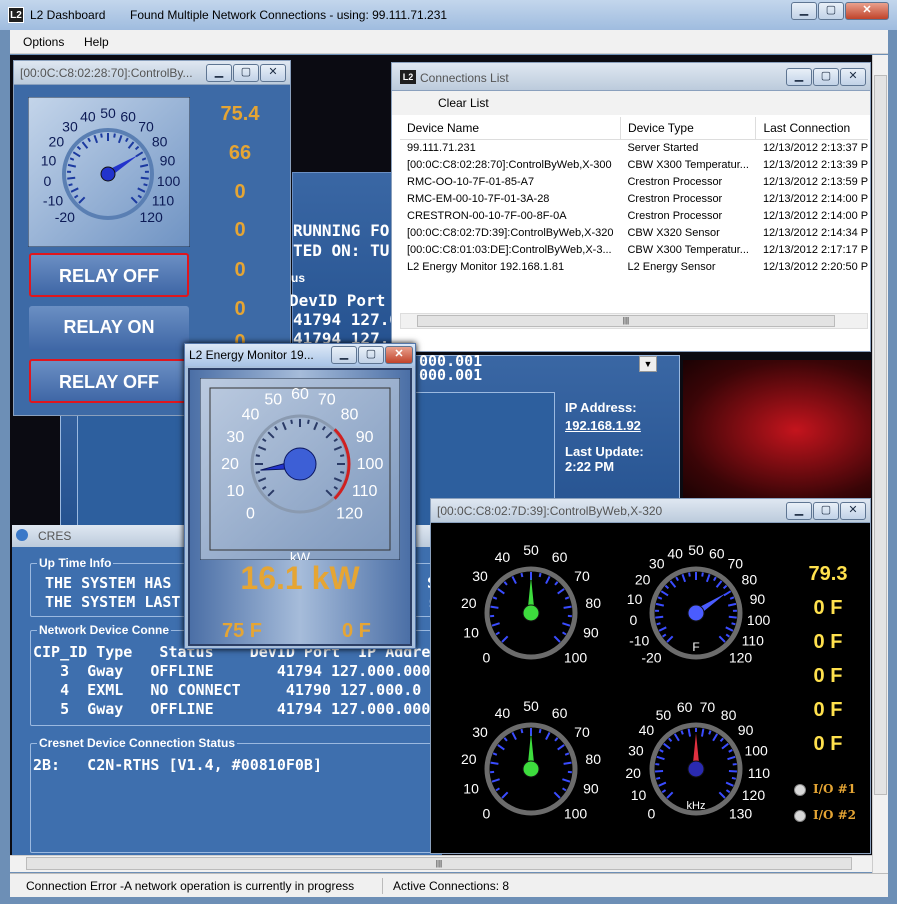 Image resolution: width=897 pixels, height=904 pixels. What do you see at coordinates (487, 215) in the screenshot?
I see `cell-device-name: CRESTRON-00-10-7F-00-8F-0A` at bounding box center [487, 215].